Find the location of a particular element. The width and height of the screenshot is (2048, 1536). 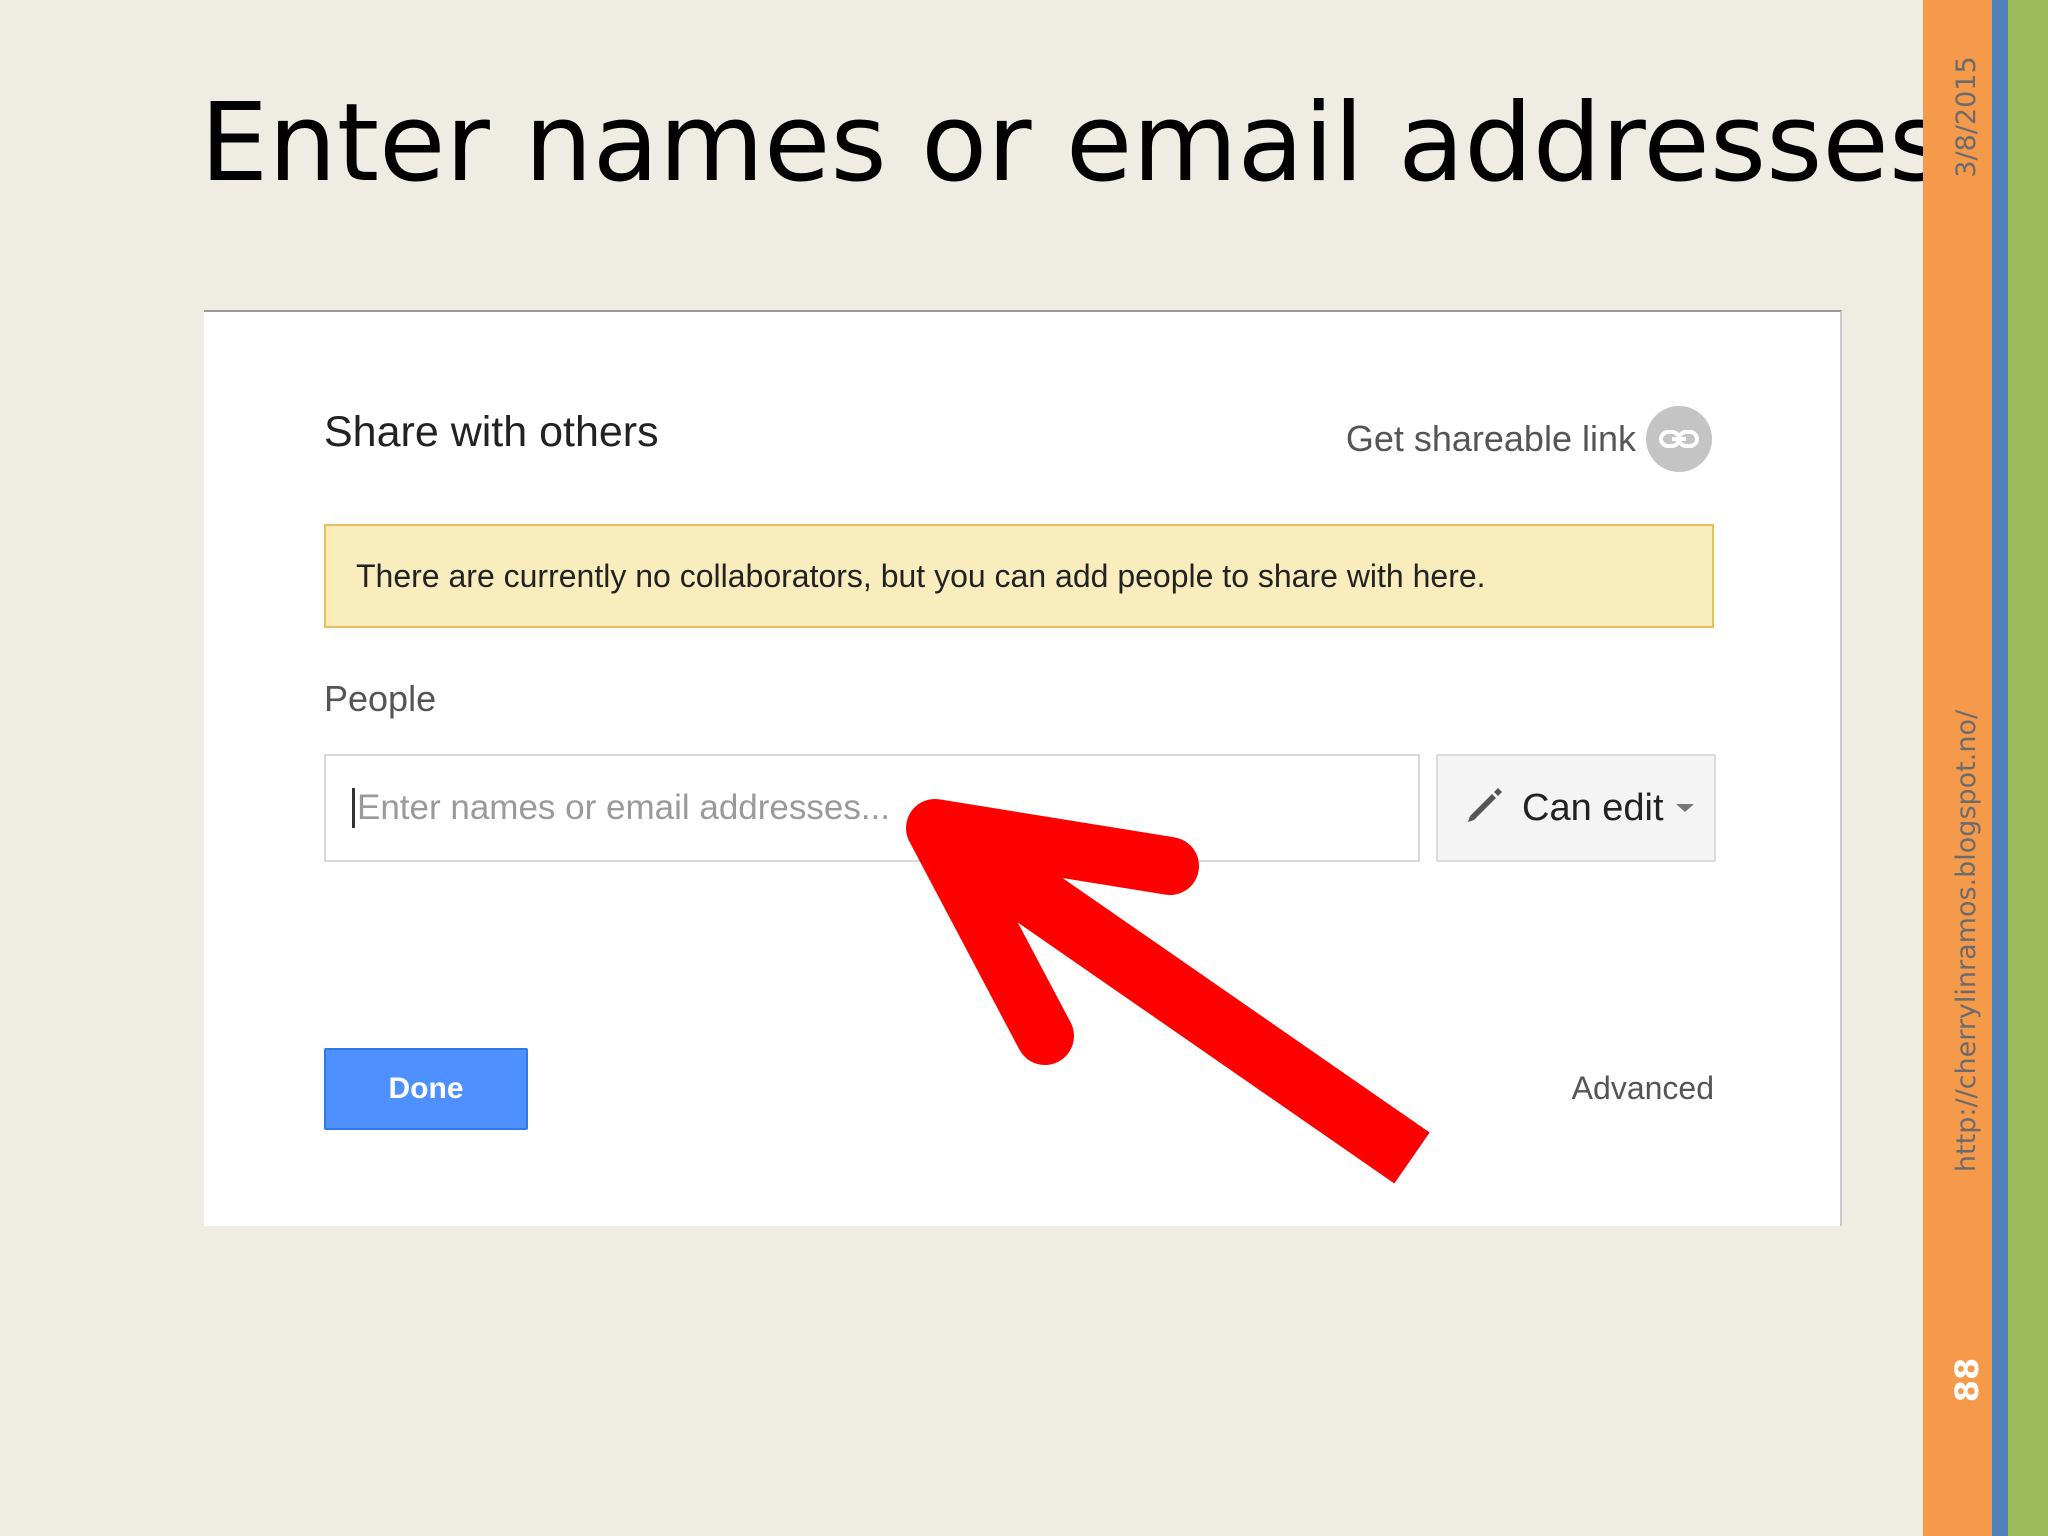

slide-date: 3/8/2015 is located at coordinates (1966, 117).